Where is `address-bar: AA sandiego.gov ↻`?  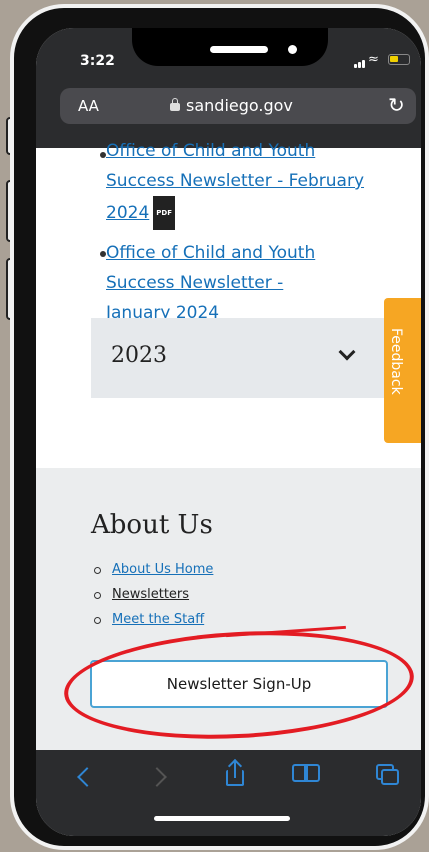 address-bar: AA sandiego.gov ↻ is located at coordinates (238, 106).